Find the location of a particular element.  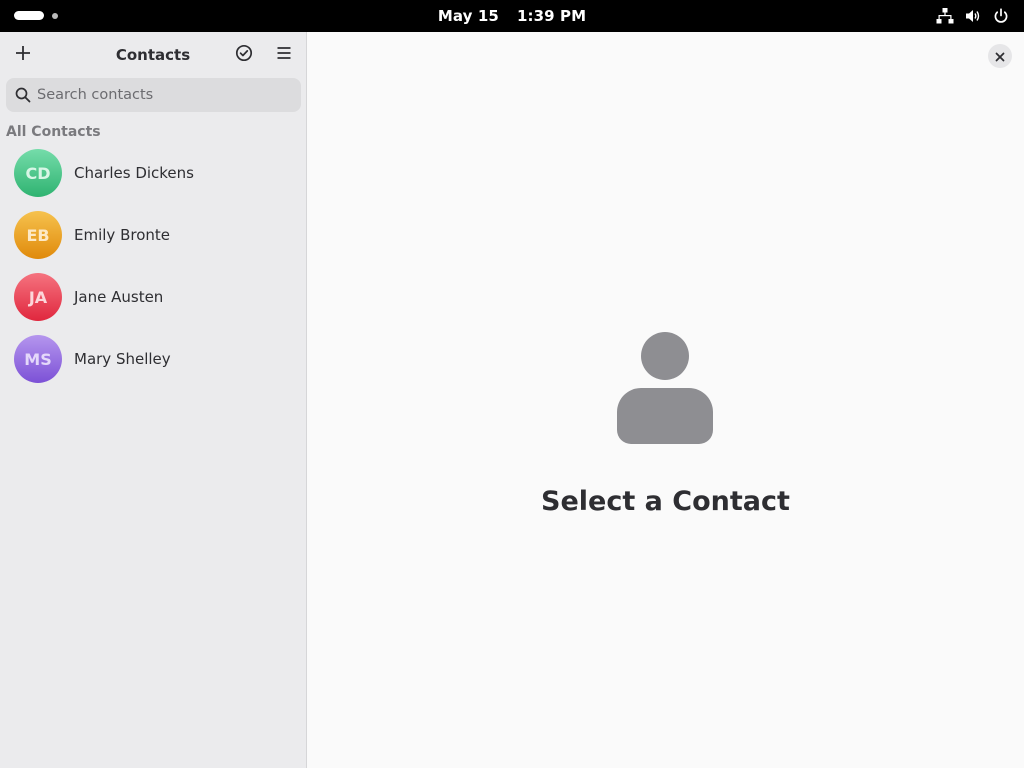

avatar: CD is located at coordinates (38, 173).